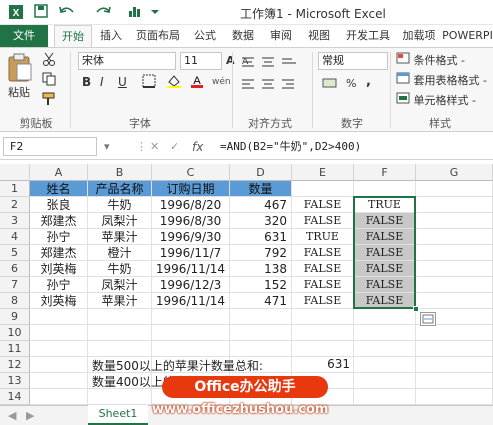 Image resolution: width=493 pixels, height=425 pixels. What do you see at coordinates (290, 146) in the screenshot?
I see `formula-input: =AND(B2="牛奶",D2>400)` at bounding box center [290, 146].